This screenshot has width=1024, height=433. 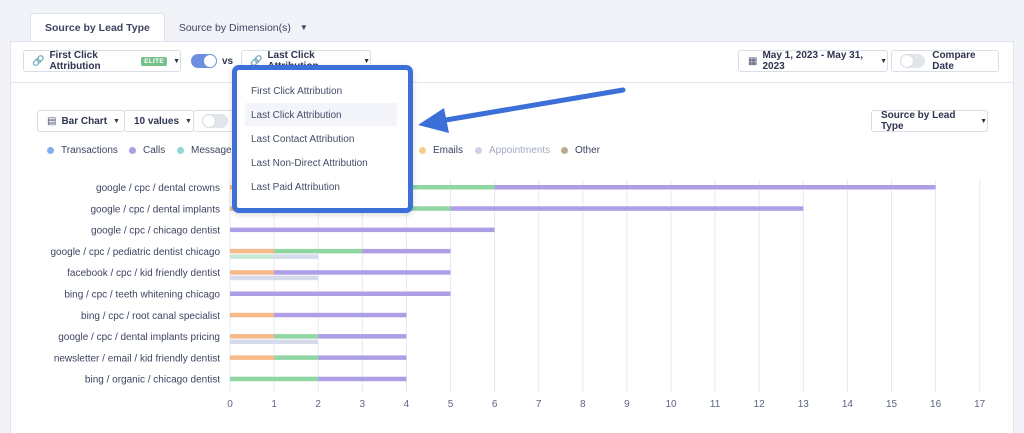 What do you see at coordinates (433, 120) in the screenshot?
I see `arrow-head` at bounding box center [433, 120].